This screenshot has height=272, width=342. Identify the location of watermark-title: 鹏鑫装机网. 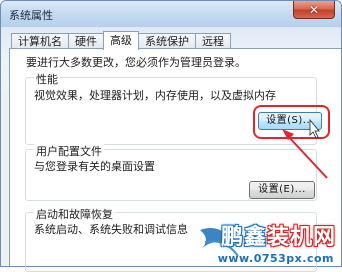
(278, 235).